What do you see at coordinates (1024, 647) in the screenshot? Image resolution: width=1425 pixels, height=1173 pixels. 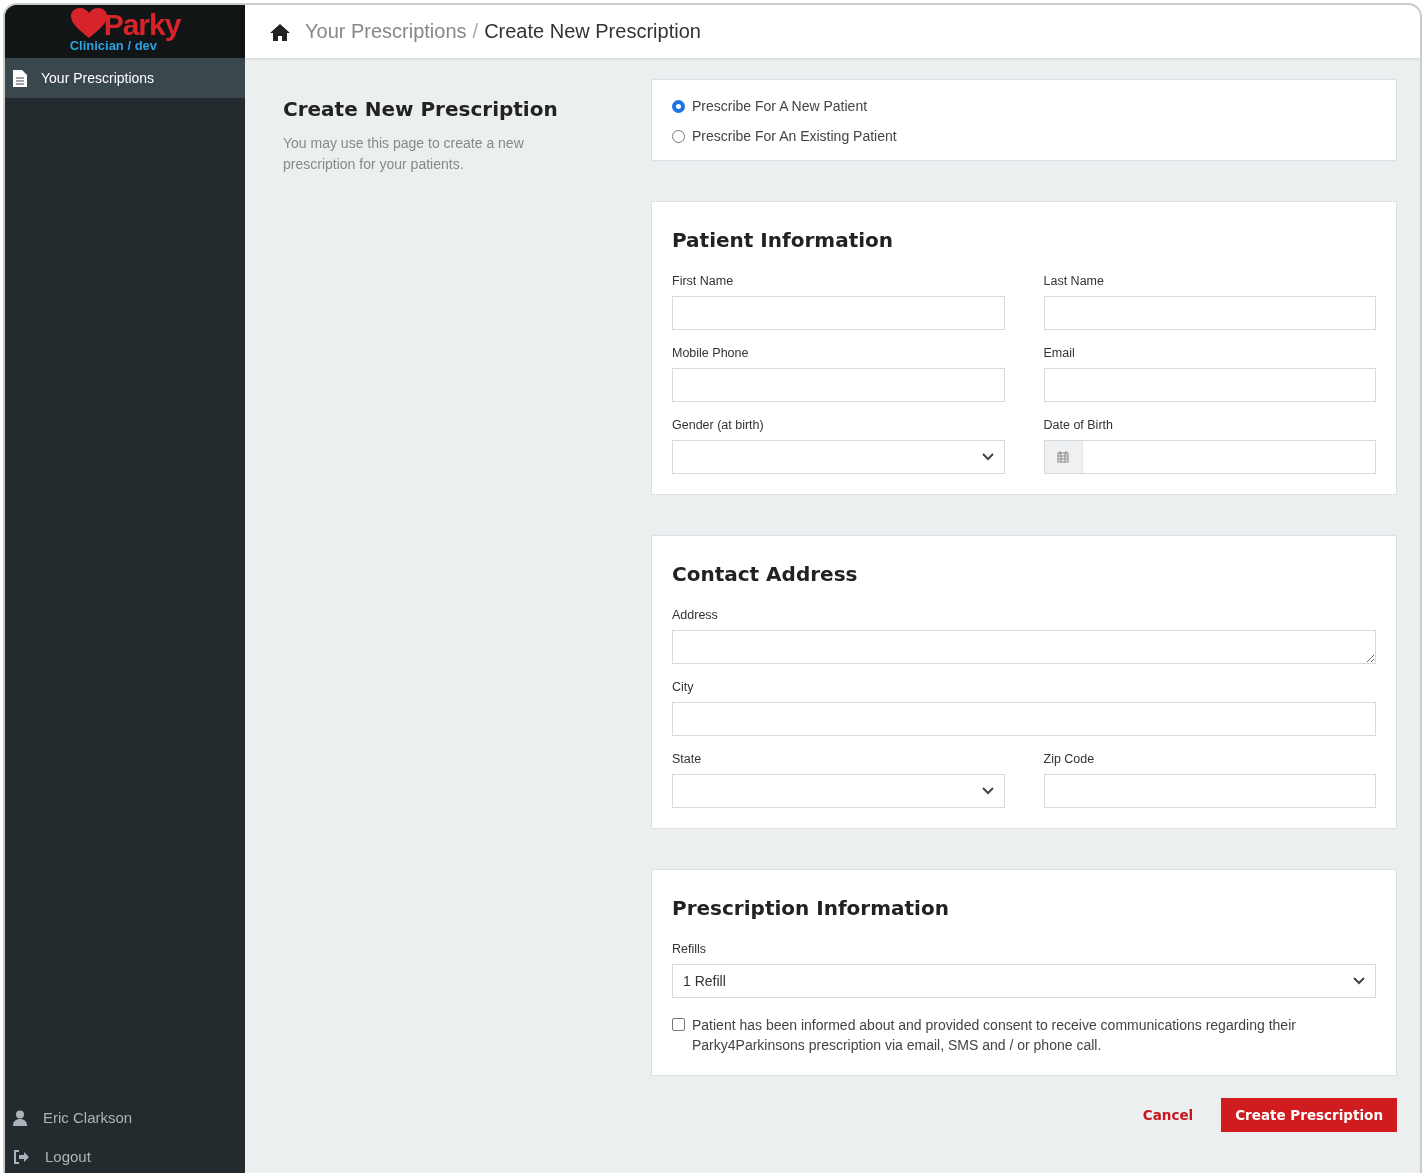 I see `textarea-input` at bounding box center [1024, 647].